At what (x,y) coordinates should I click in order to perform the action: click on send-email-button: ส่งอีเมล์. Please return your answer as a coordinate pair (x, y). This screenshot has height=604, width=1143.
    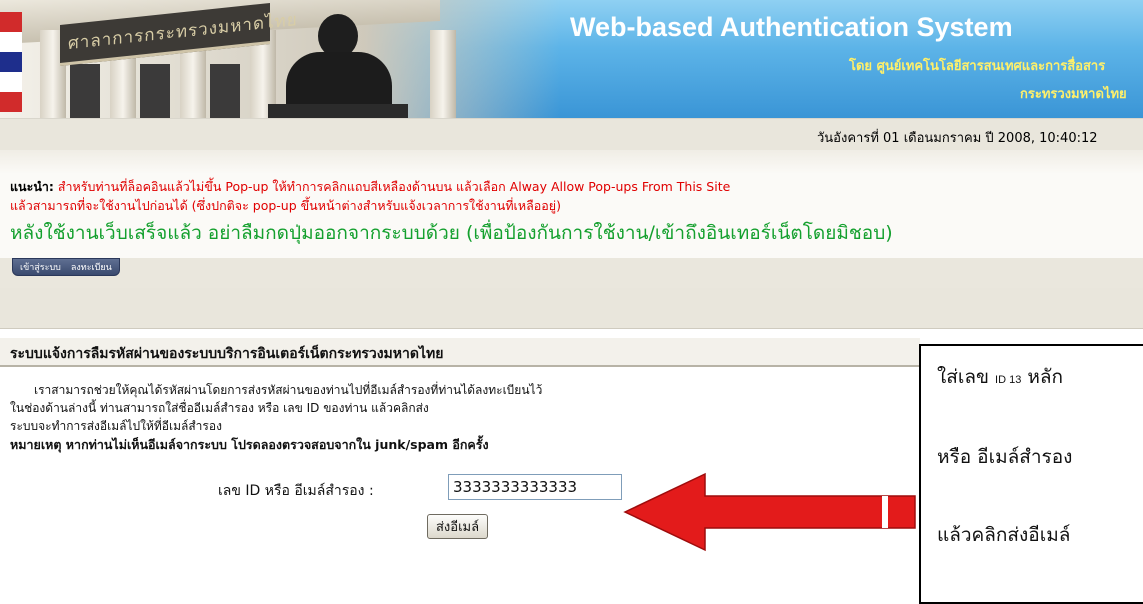
    Looking at the image, I should click on (458, 526).